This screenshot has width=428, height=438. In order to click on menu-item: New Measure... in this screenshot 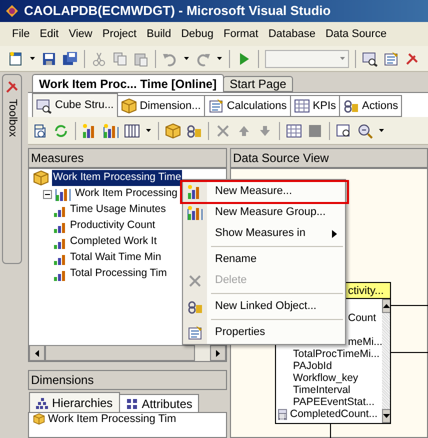, I will do `click(253, 191)`.